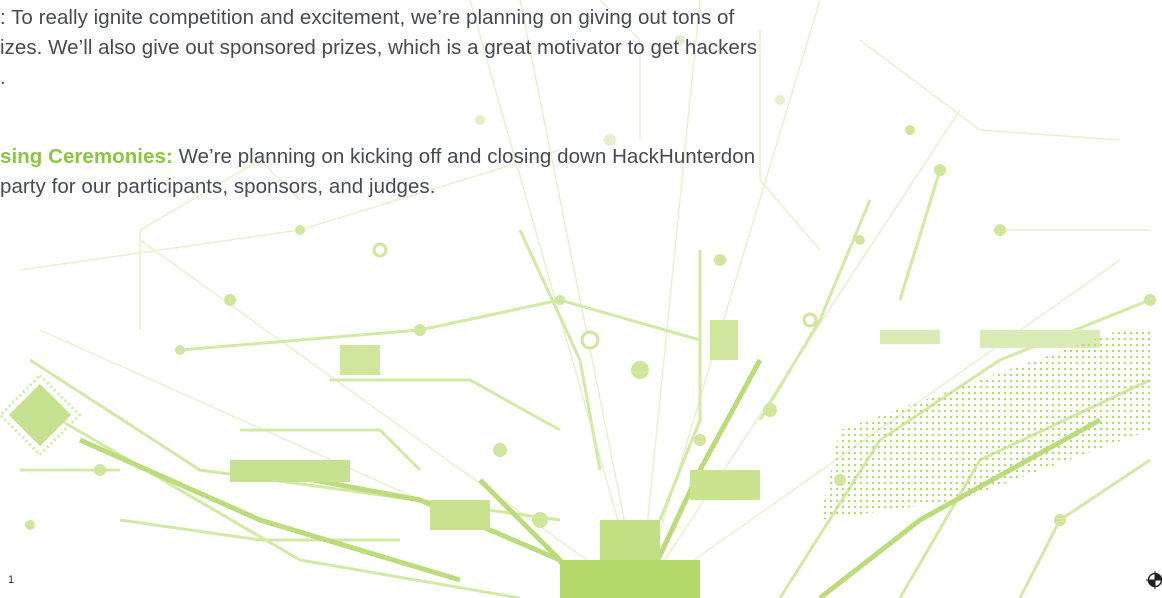 The image size is (1162, 598). What do you see at coordinates (86, 156) in the screenshot?
I see `ceremonies-heading: sing Ceremonies:` at bounding box center [86, 156].